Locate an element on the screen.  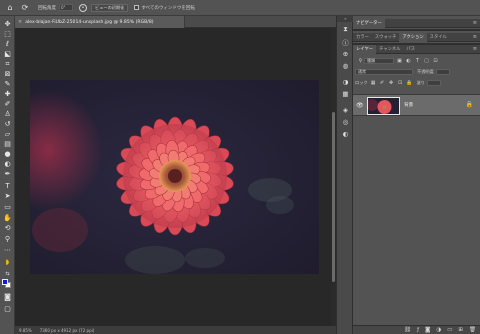
lock-row: ロック ▦ ✐ ✥ ⊡ 🔒 塗り is located at coordinates (398, 83).